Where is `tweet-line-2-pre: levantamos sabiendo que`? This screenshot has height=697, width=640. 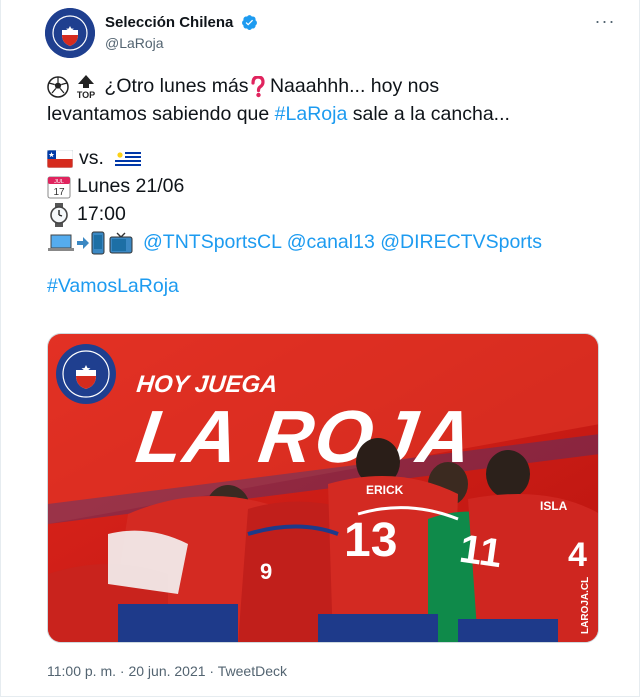
tweet-line-2-pre: levantamos sabiendo que is located at coordinates (161, 114).